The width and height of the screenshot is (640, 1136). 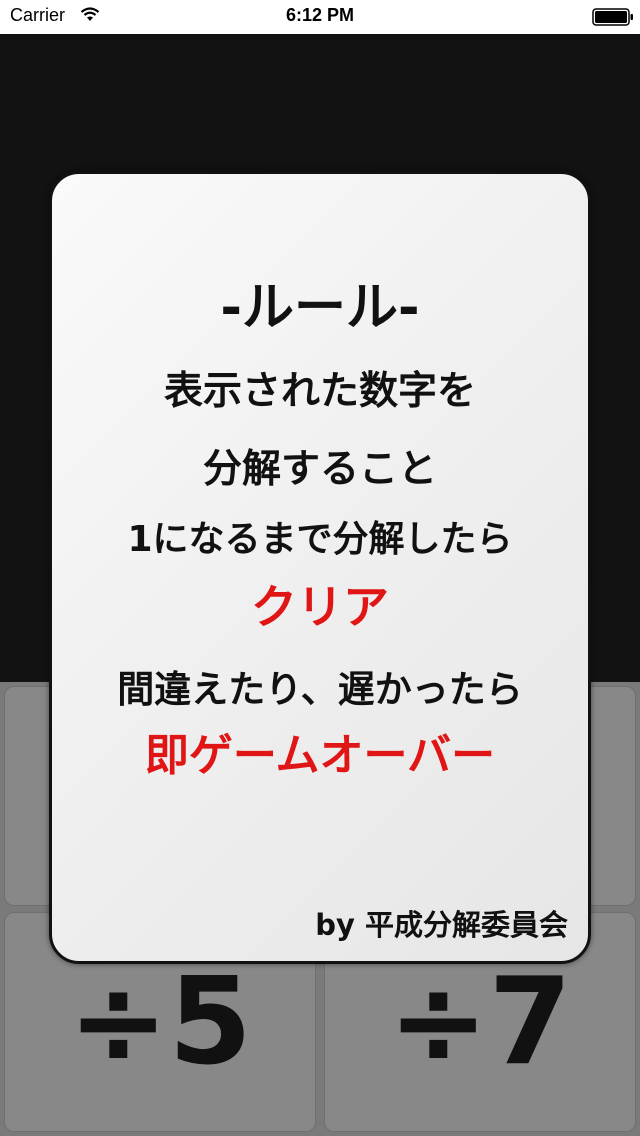 I want to click on divide-5-label: ÷5, so click(x=160, y=1022).